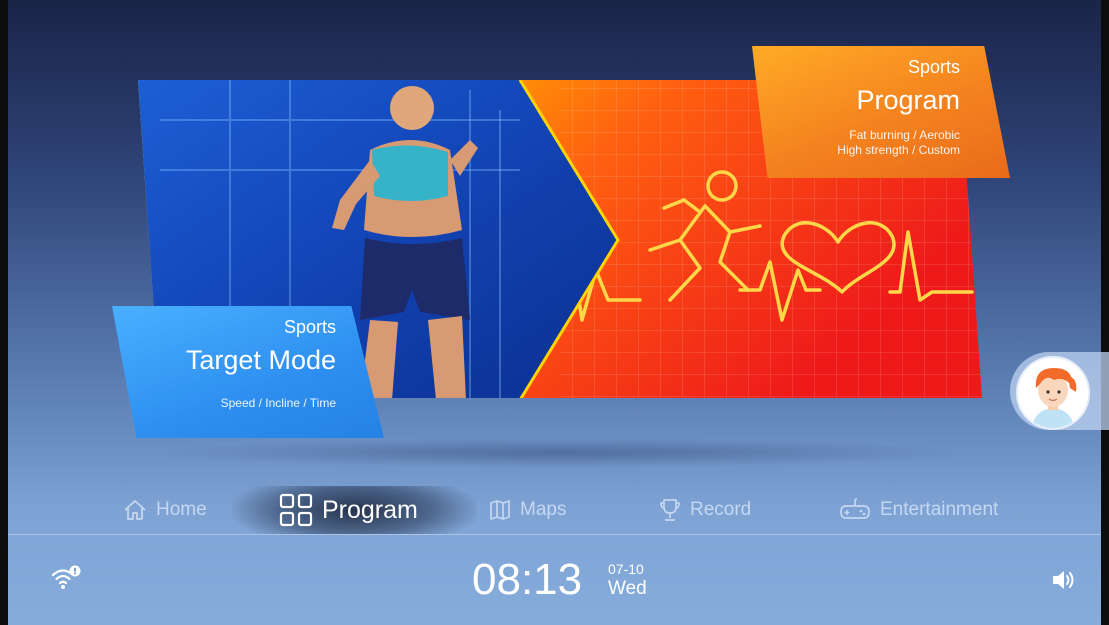 The height and width of the screenshot is (625, 1109). Describe the element at coordinates (260, 360) in the screenshot. I see `target-mode-card-title: Target Mode` at that location.